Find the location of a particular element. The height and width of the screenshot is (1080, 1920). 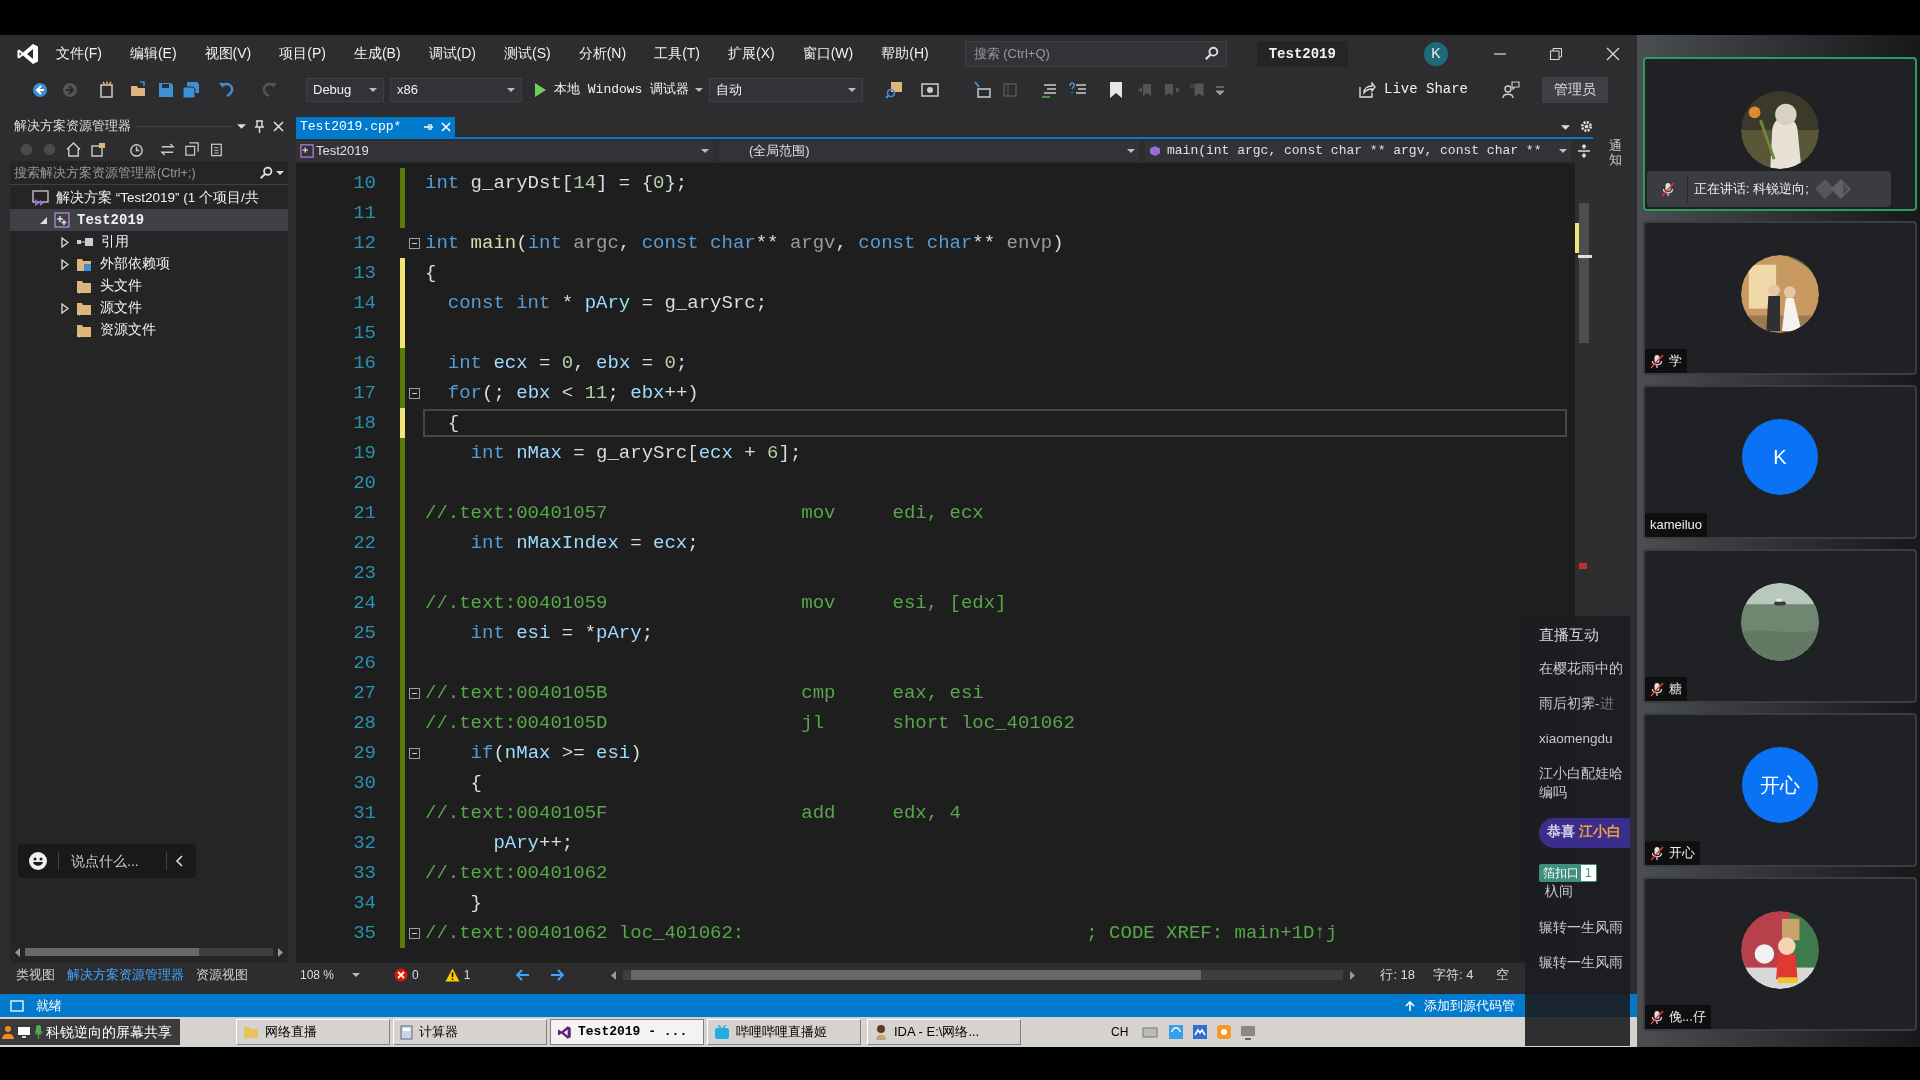

taskbar-button: 计算器 is located at coordinates (470, 1032).